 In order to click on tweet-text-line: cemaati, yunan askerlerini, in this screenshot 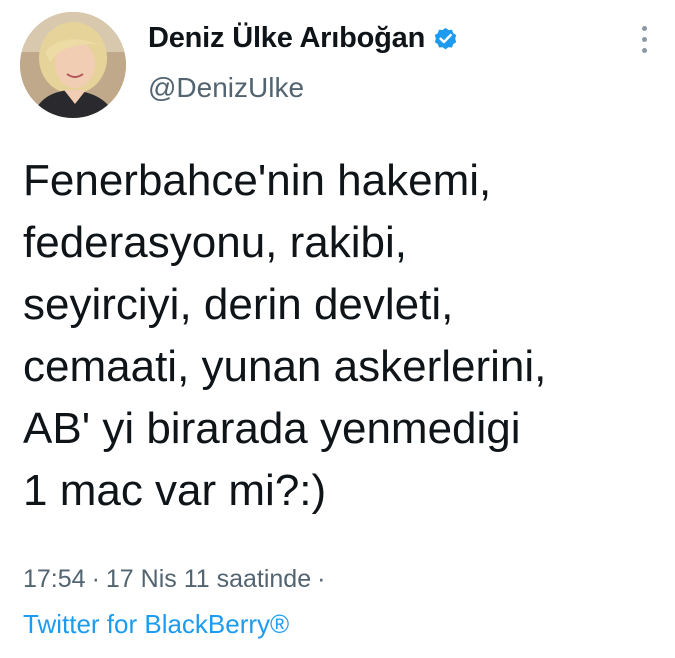, I will do `click(285, 366)`.